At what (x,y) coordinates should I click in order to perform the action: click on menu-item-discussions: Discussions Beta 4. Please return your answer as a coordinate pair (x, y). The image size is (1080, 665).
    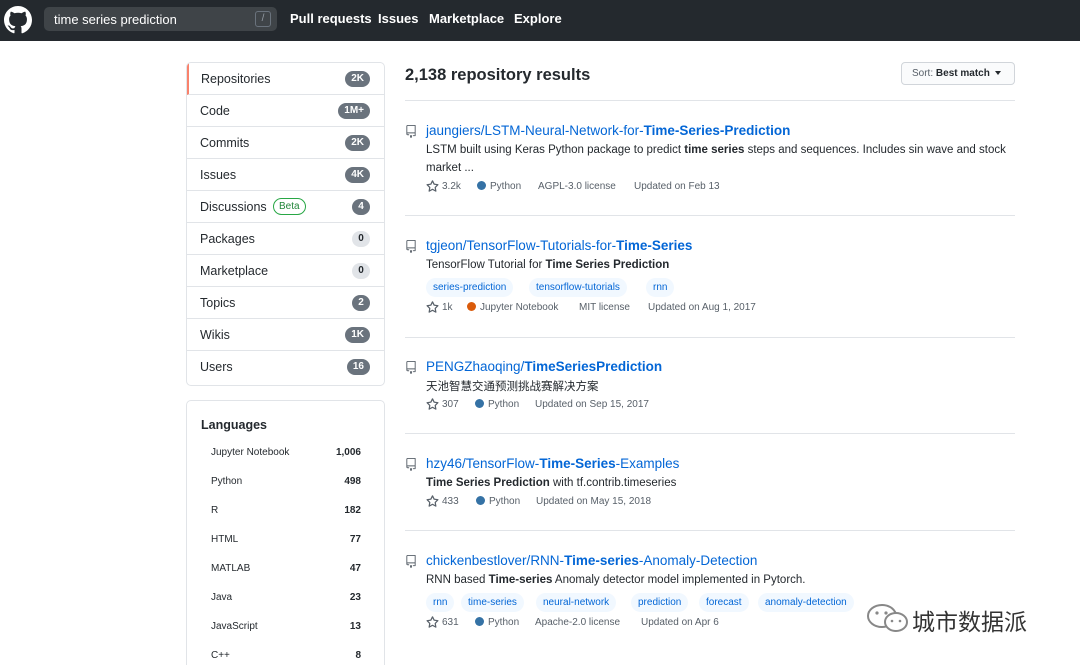
    Looking at the image, I should click on (285, 207).